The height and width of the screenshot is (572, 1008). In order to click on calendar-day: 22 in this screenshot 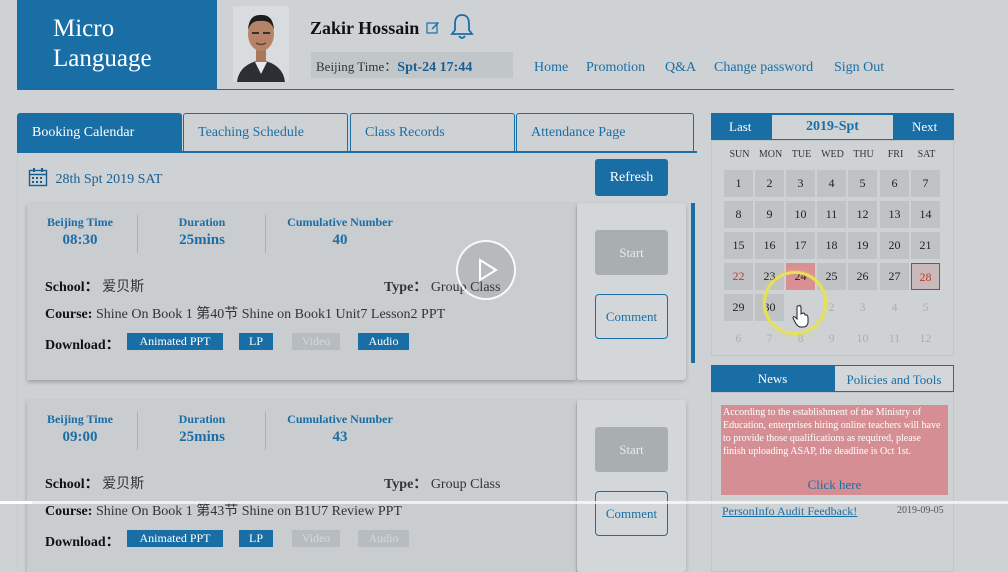, I will do `click(738, 276)`.